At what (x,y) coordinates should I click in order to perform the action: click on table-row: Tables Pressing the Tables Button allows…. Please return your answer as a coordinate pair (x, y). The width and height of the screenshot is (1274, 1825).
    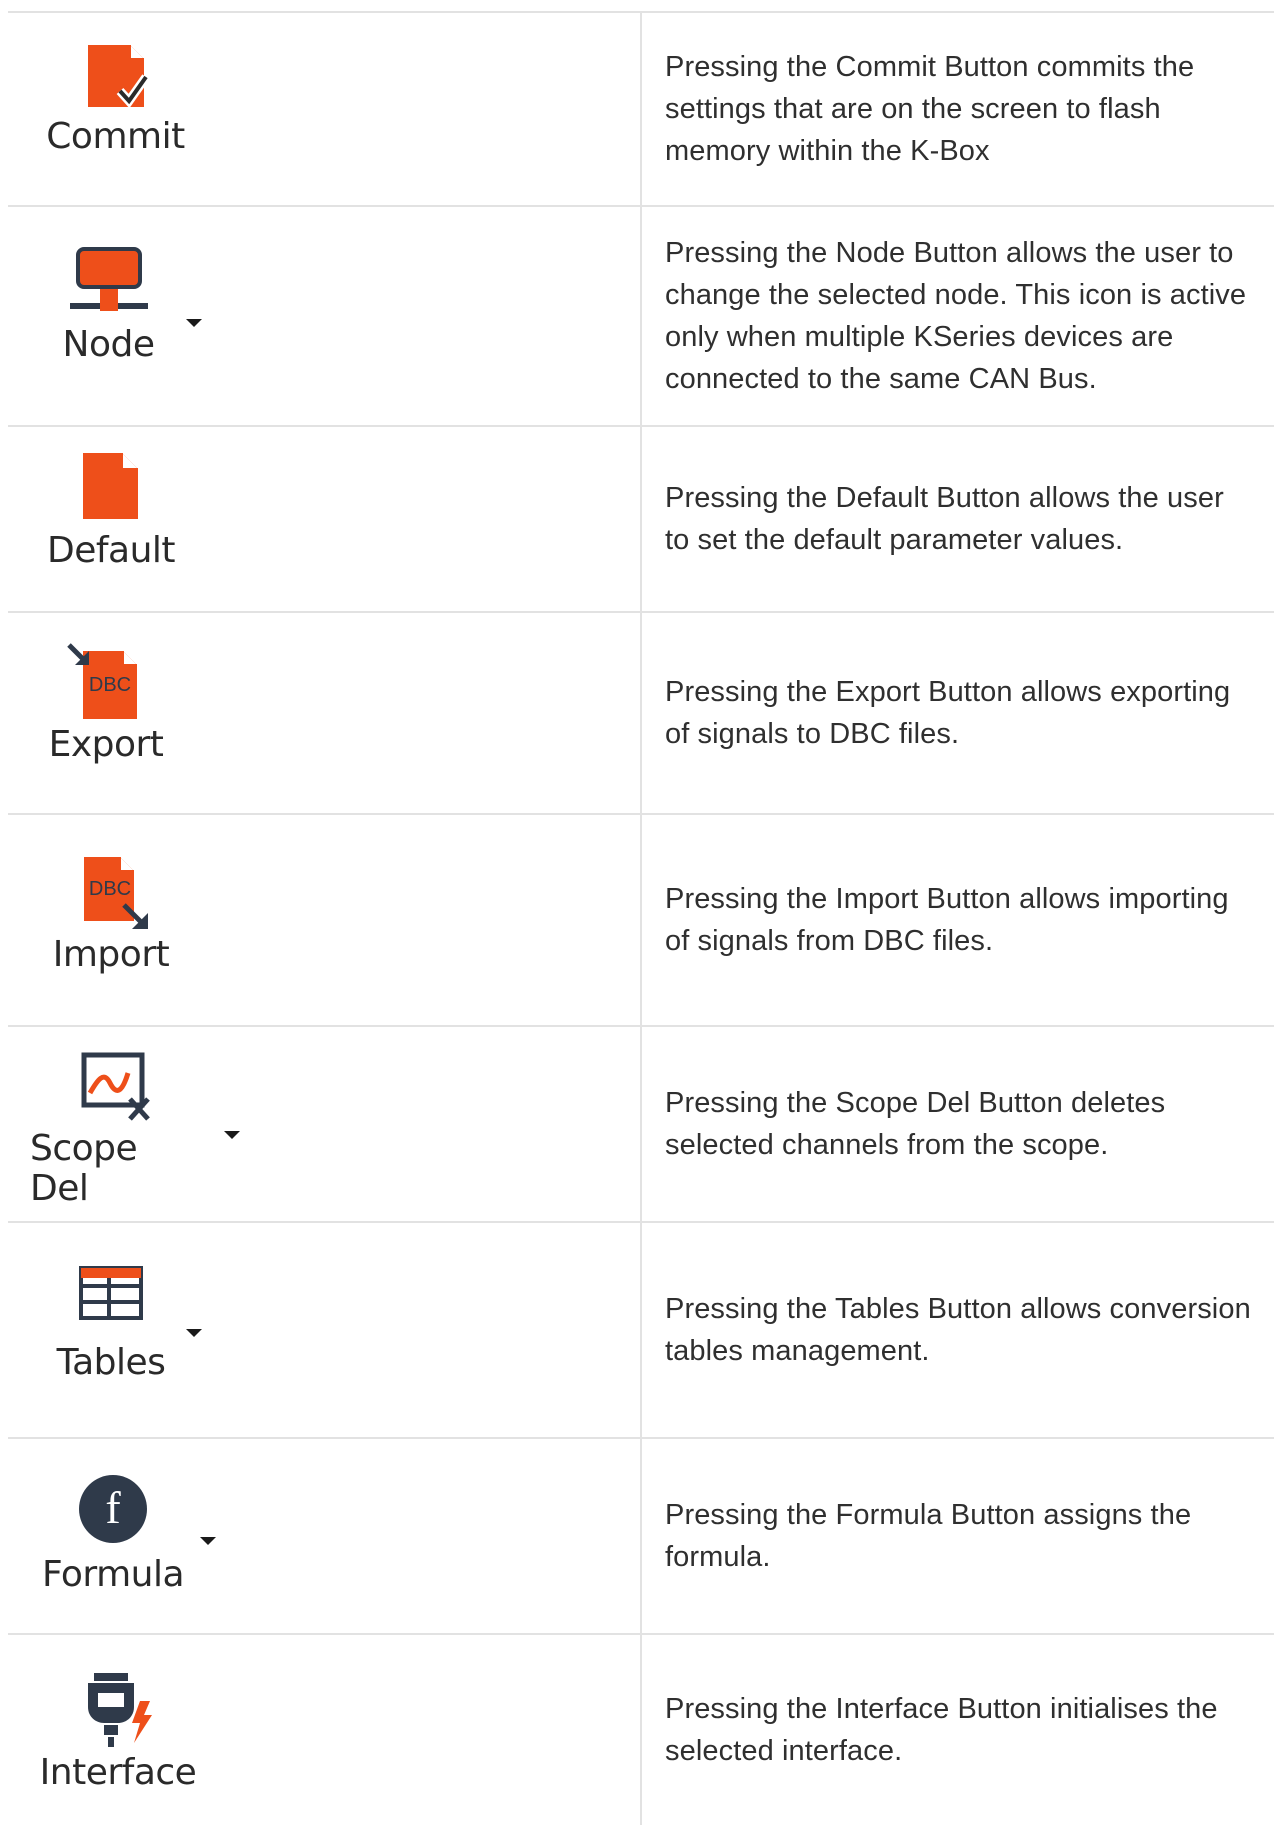
    Looking at the image, I should click on (641, 1329).